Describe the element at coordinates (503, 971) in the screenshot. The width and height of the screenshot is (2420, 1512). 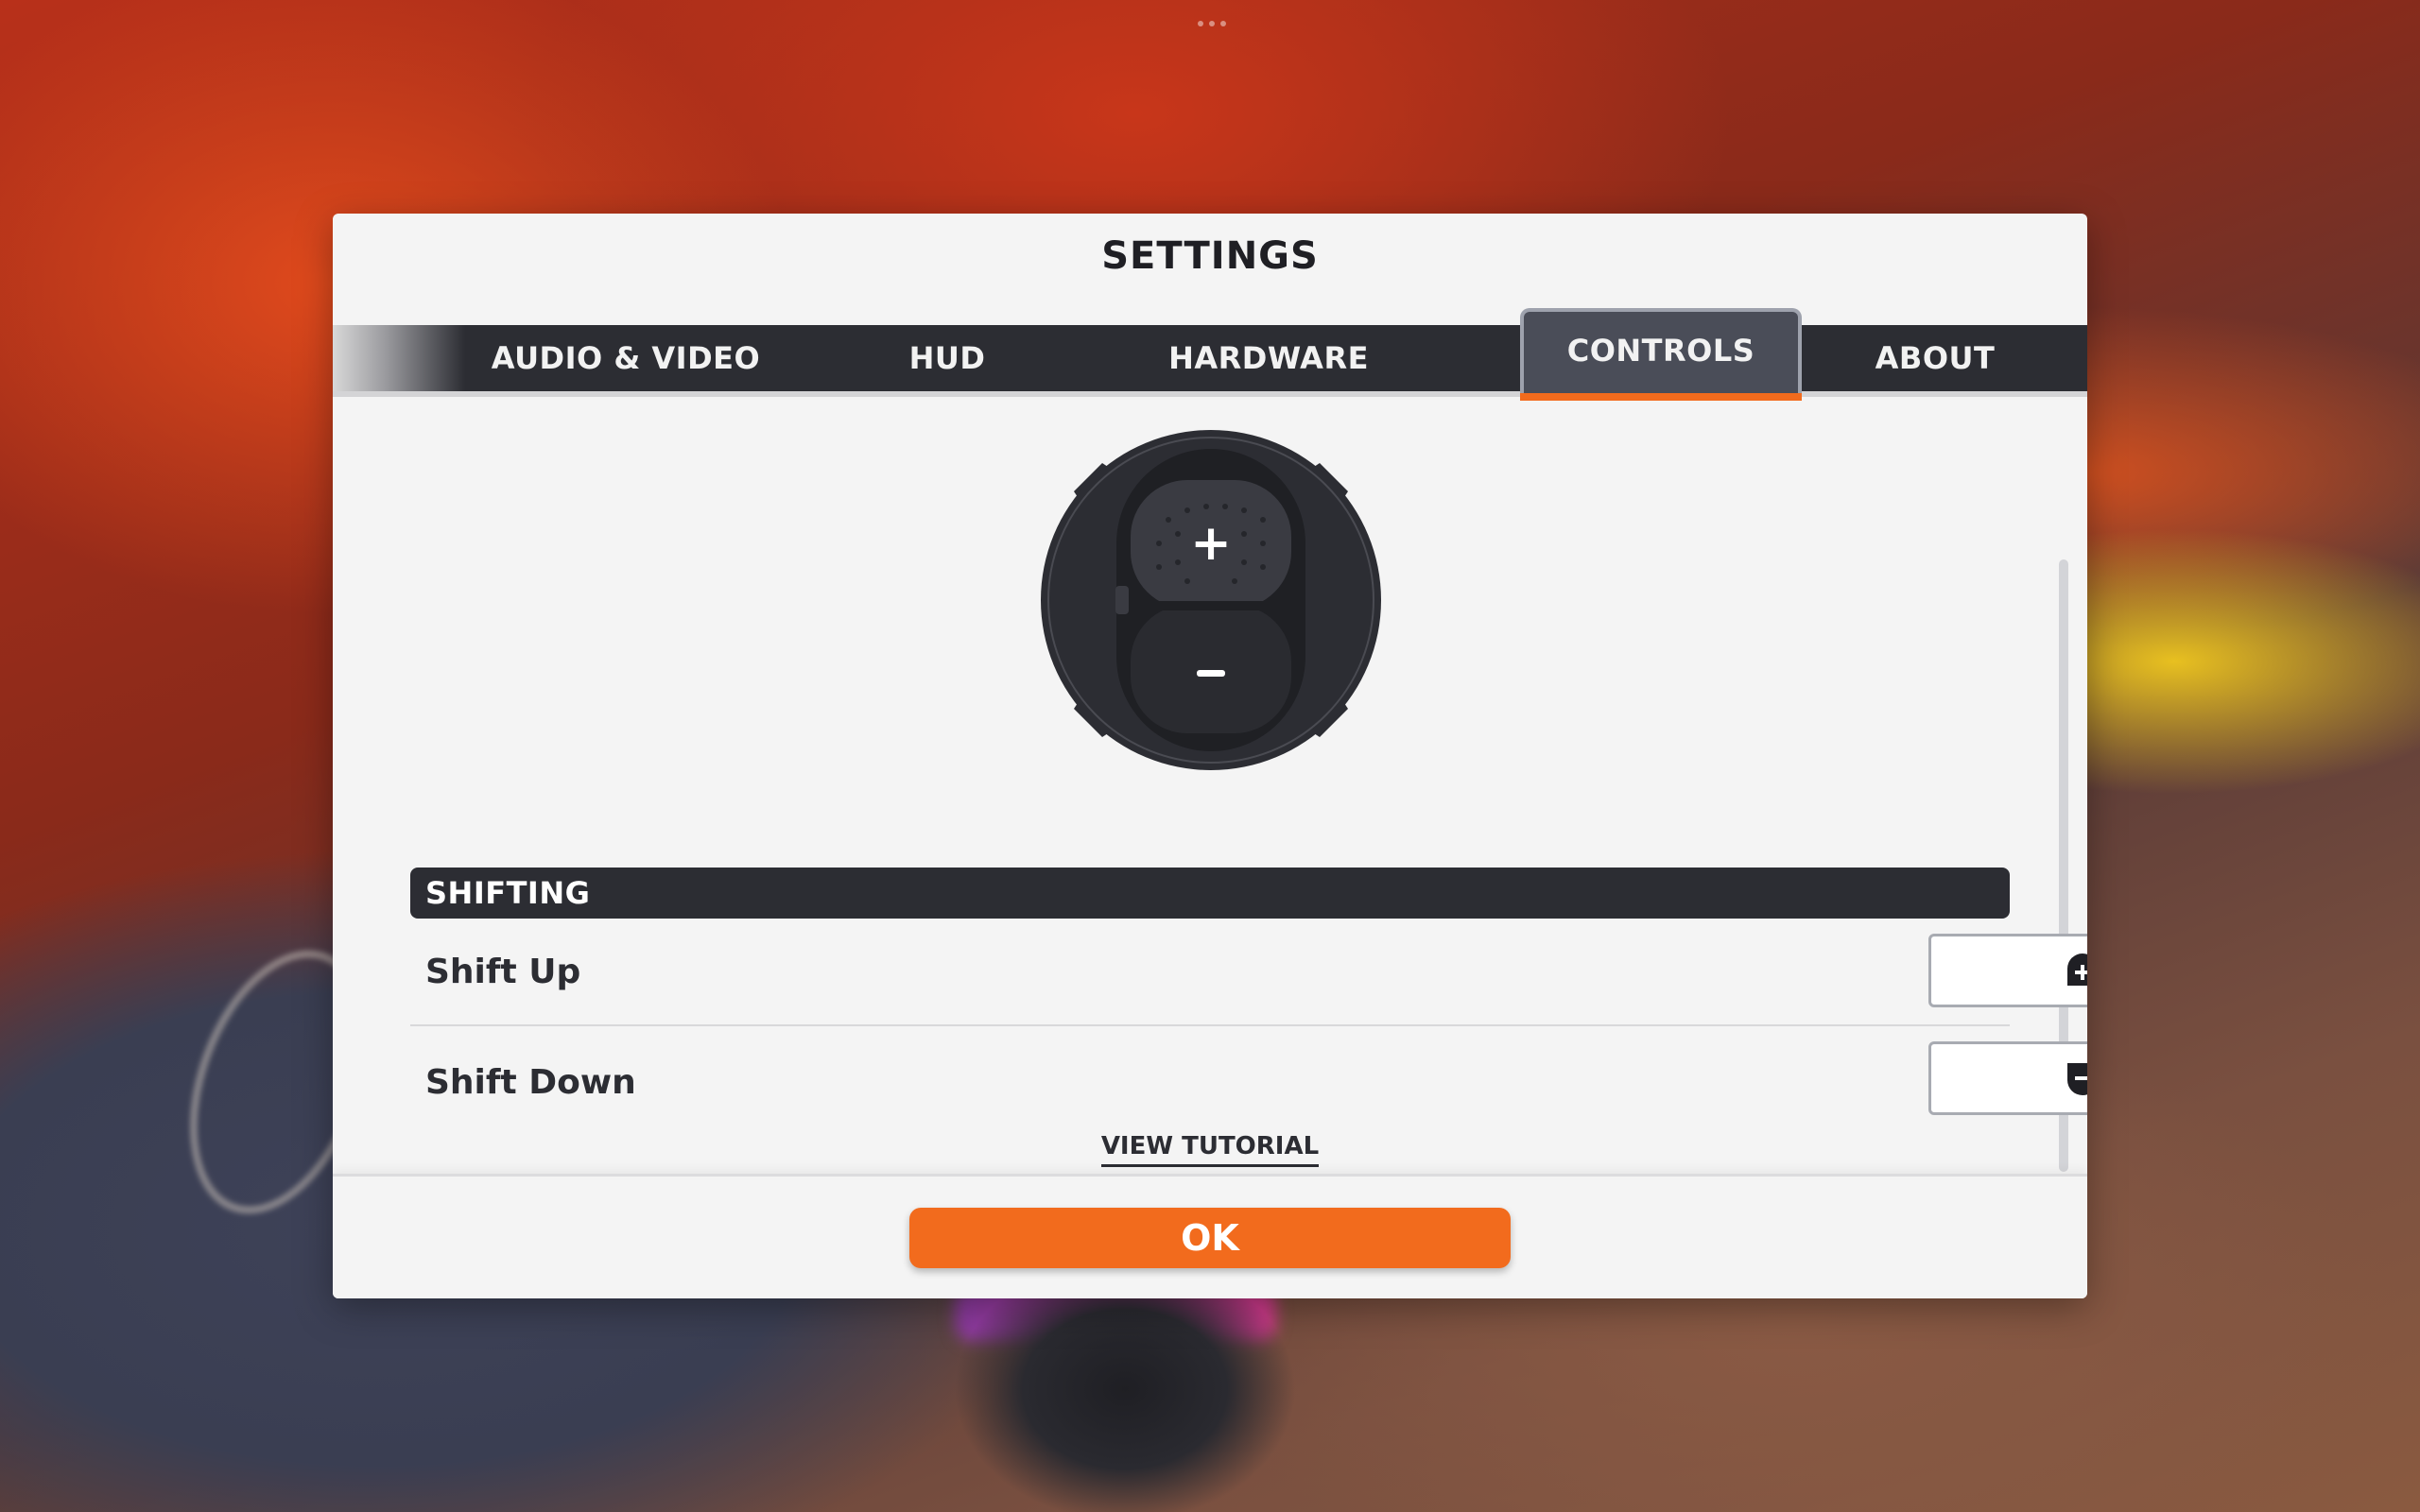
I see `shift-up-label: Shift Up` at that location.